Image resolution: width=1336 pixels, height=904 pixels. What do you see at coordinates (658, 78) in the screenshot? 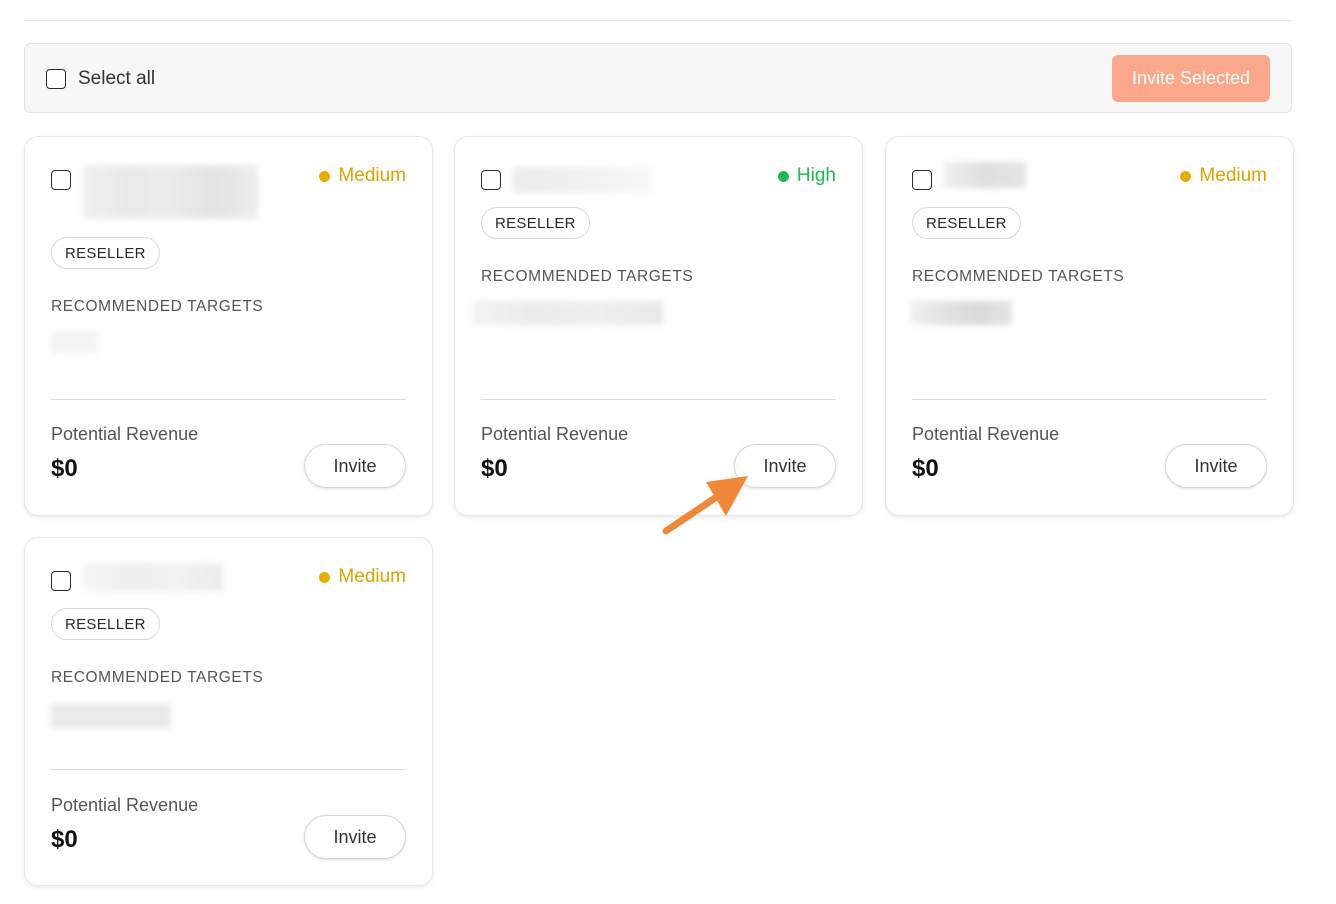
I see `bulk-select-bar: Select all Invite Selected` at bounding box center [658, 78].